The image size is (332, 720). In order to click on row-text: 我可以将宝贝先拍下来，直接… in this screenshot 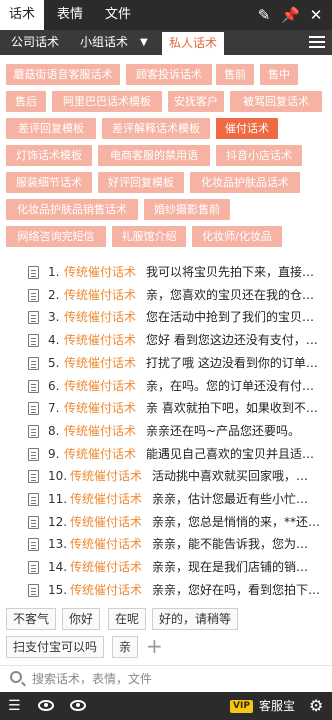, I will do `click(230, 272)`.